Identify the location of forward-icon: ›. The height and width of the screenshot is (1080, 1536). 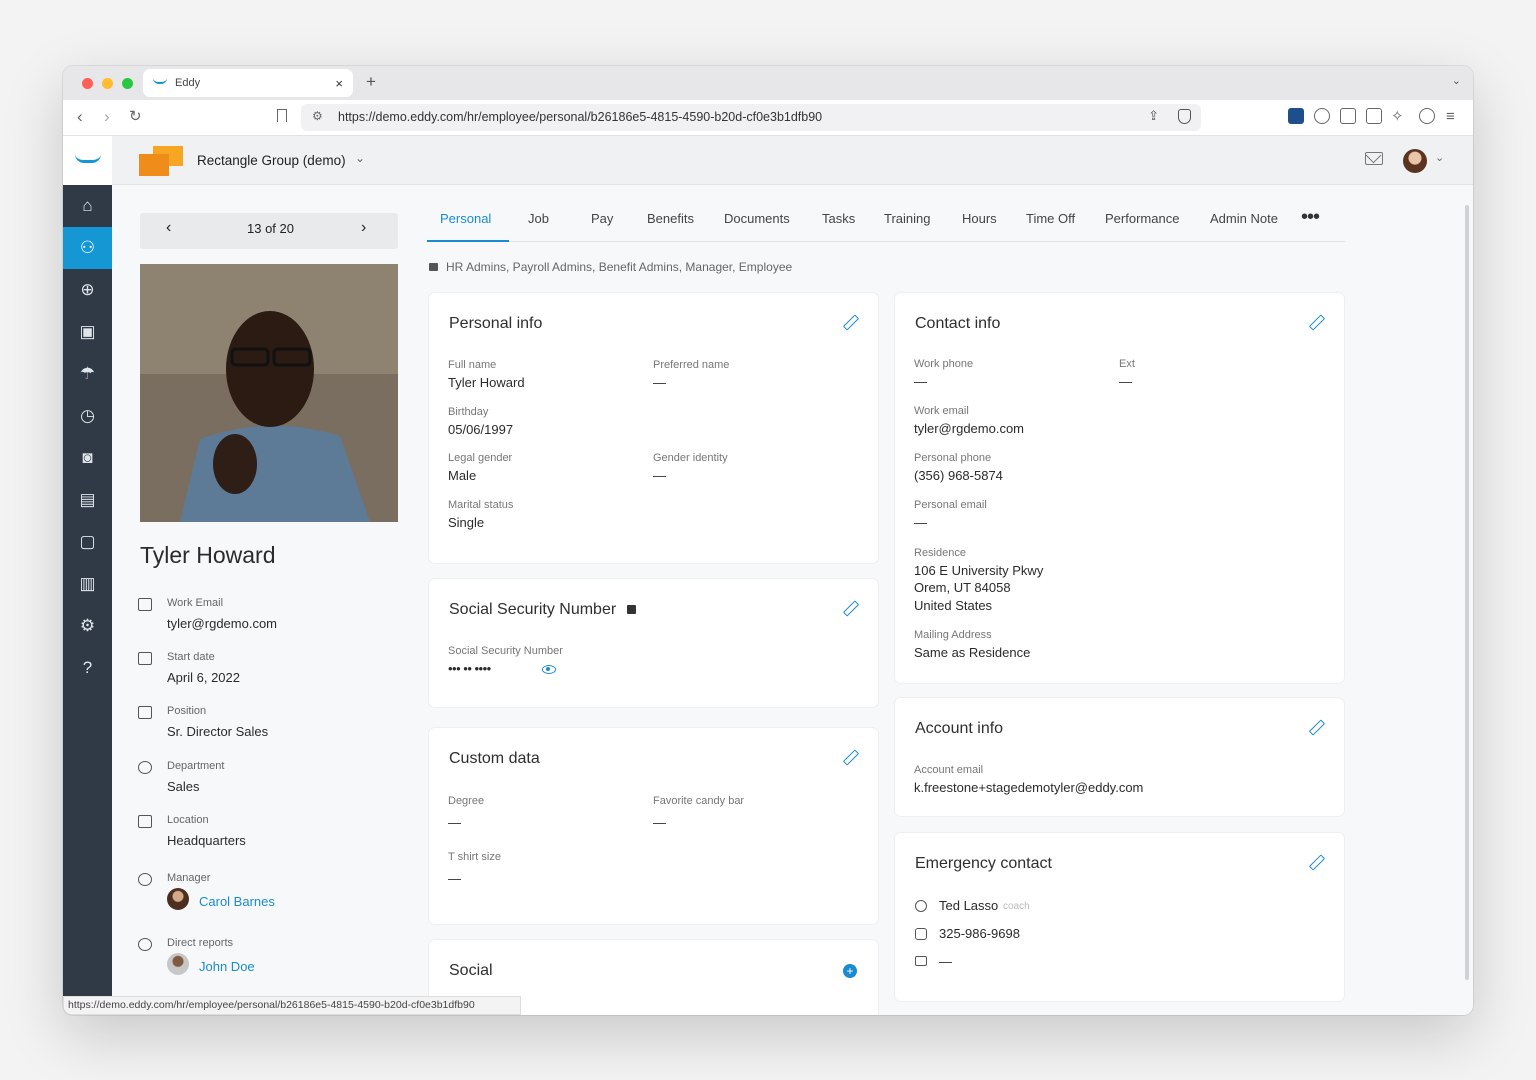
(107, 117).